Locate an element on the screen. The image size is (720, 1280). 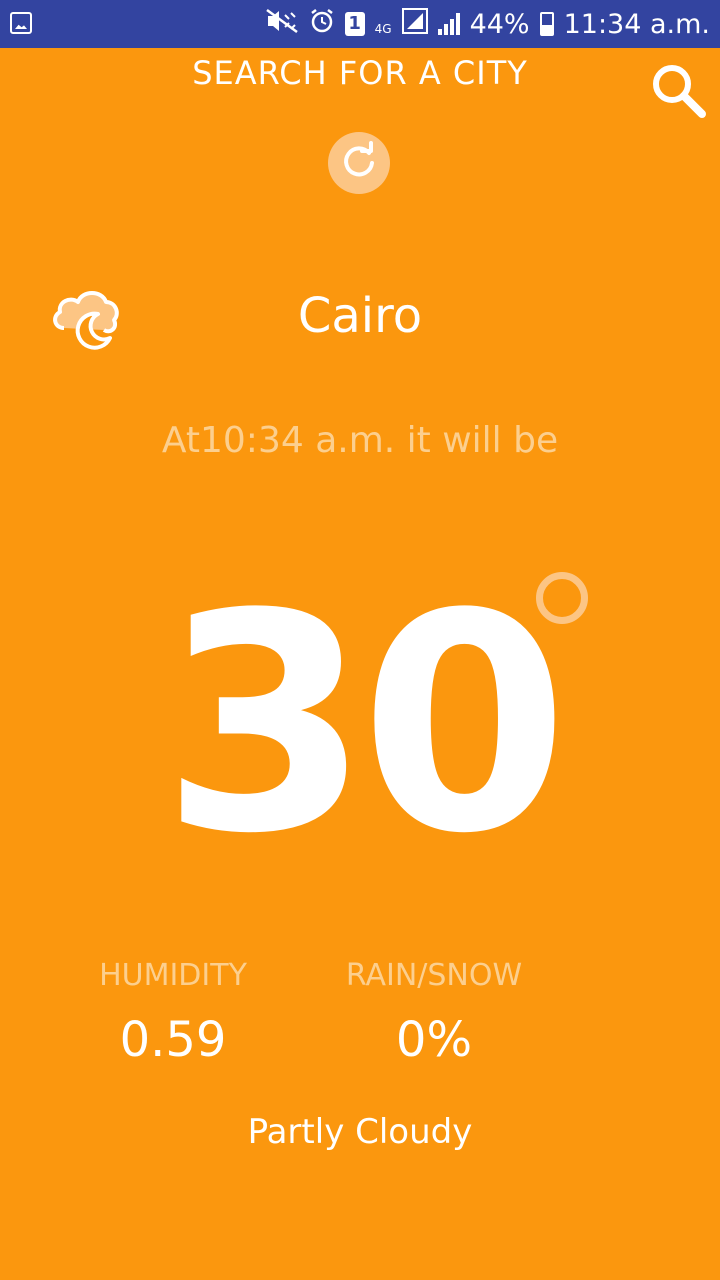
sim1-icon: 1 is located at coordinates (354, 24).